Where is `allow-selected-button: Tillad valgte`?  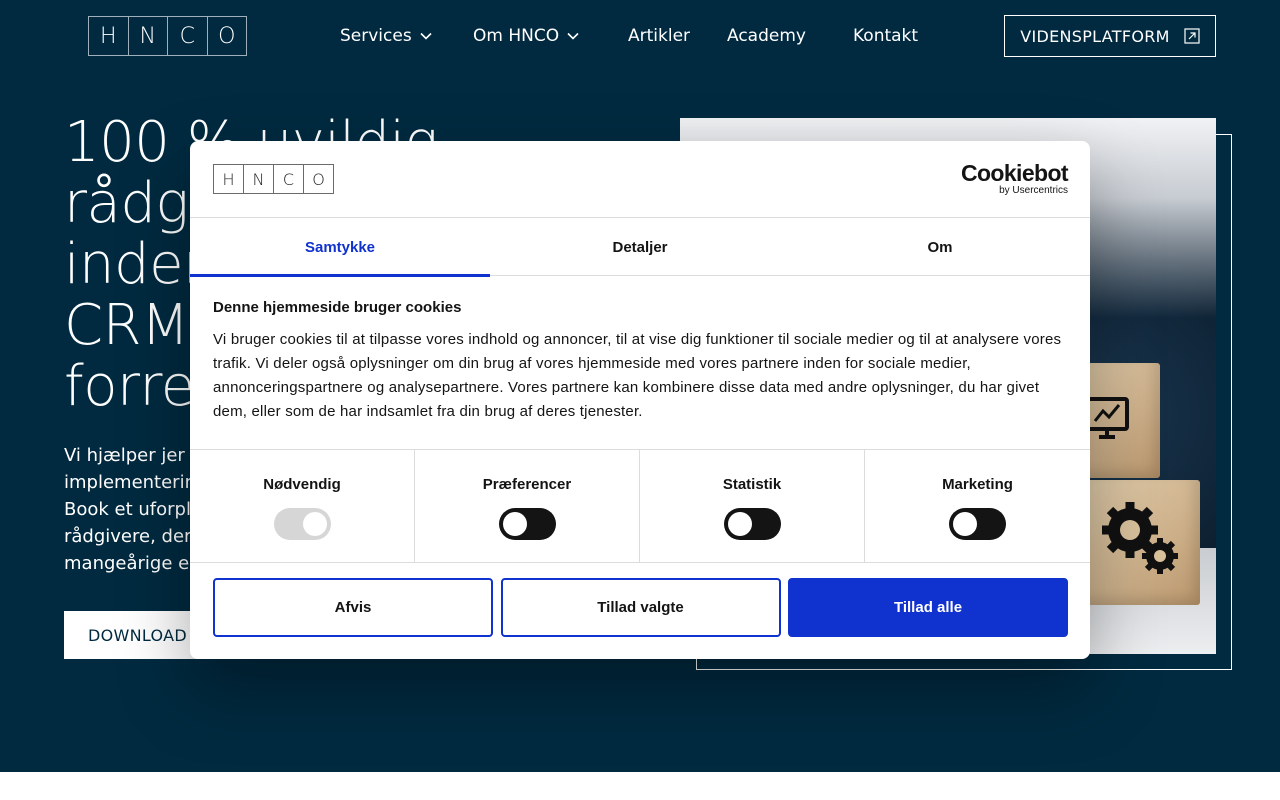
allow-selected-button: Tillad valgte is located at coordinates (640, 607).